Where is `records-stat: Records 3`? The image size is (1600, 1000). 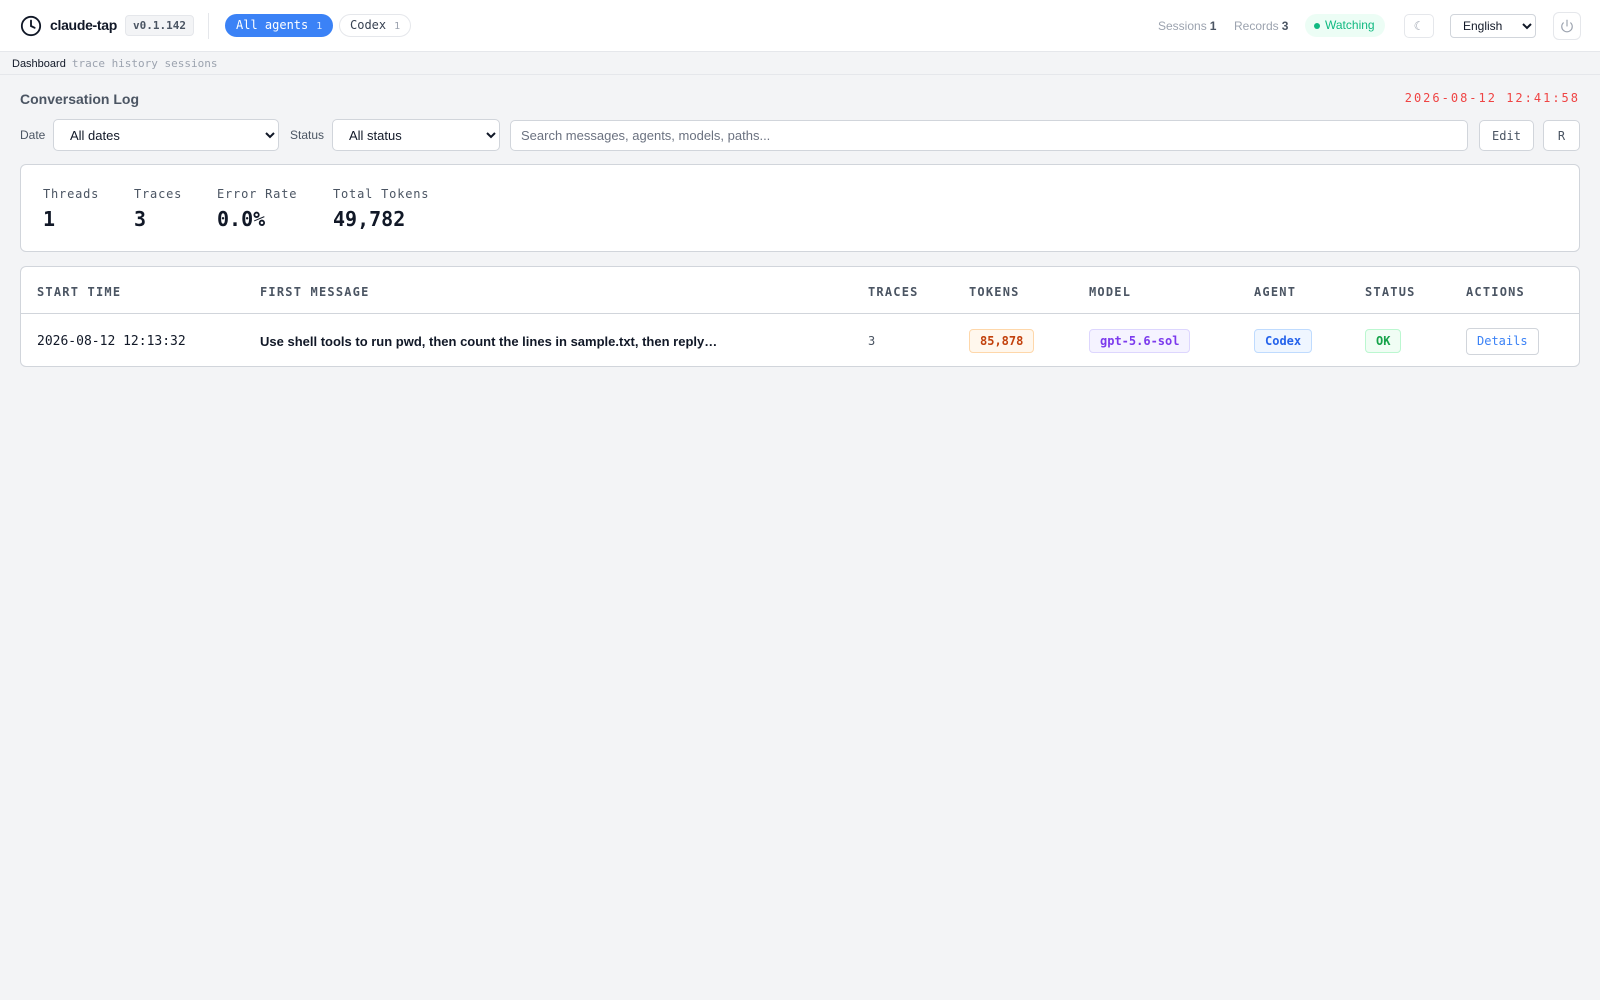
records-stat: Records 3 is located at coordinates (1261, 26).